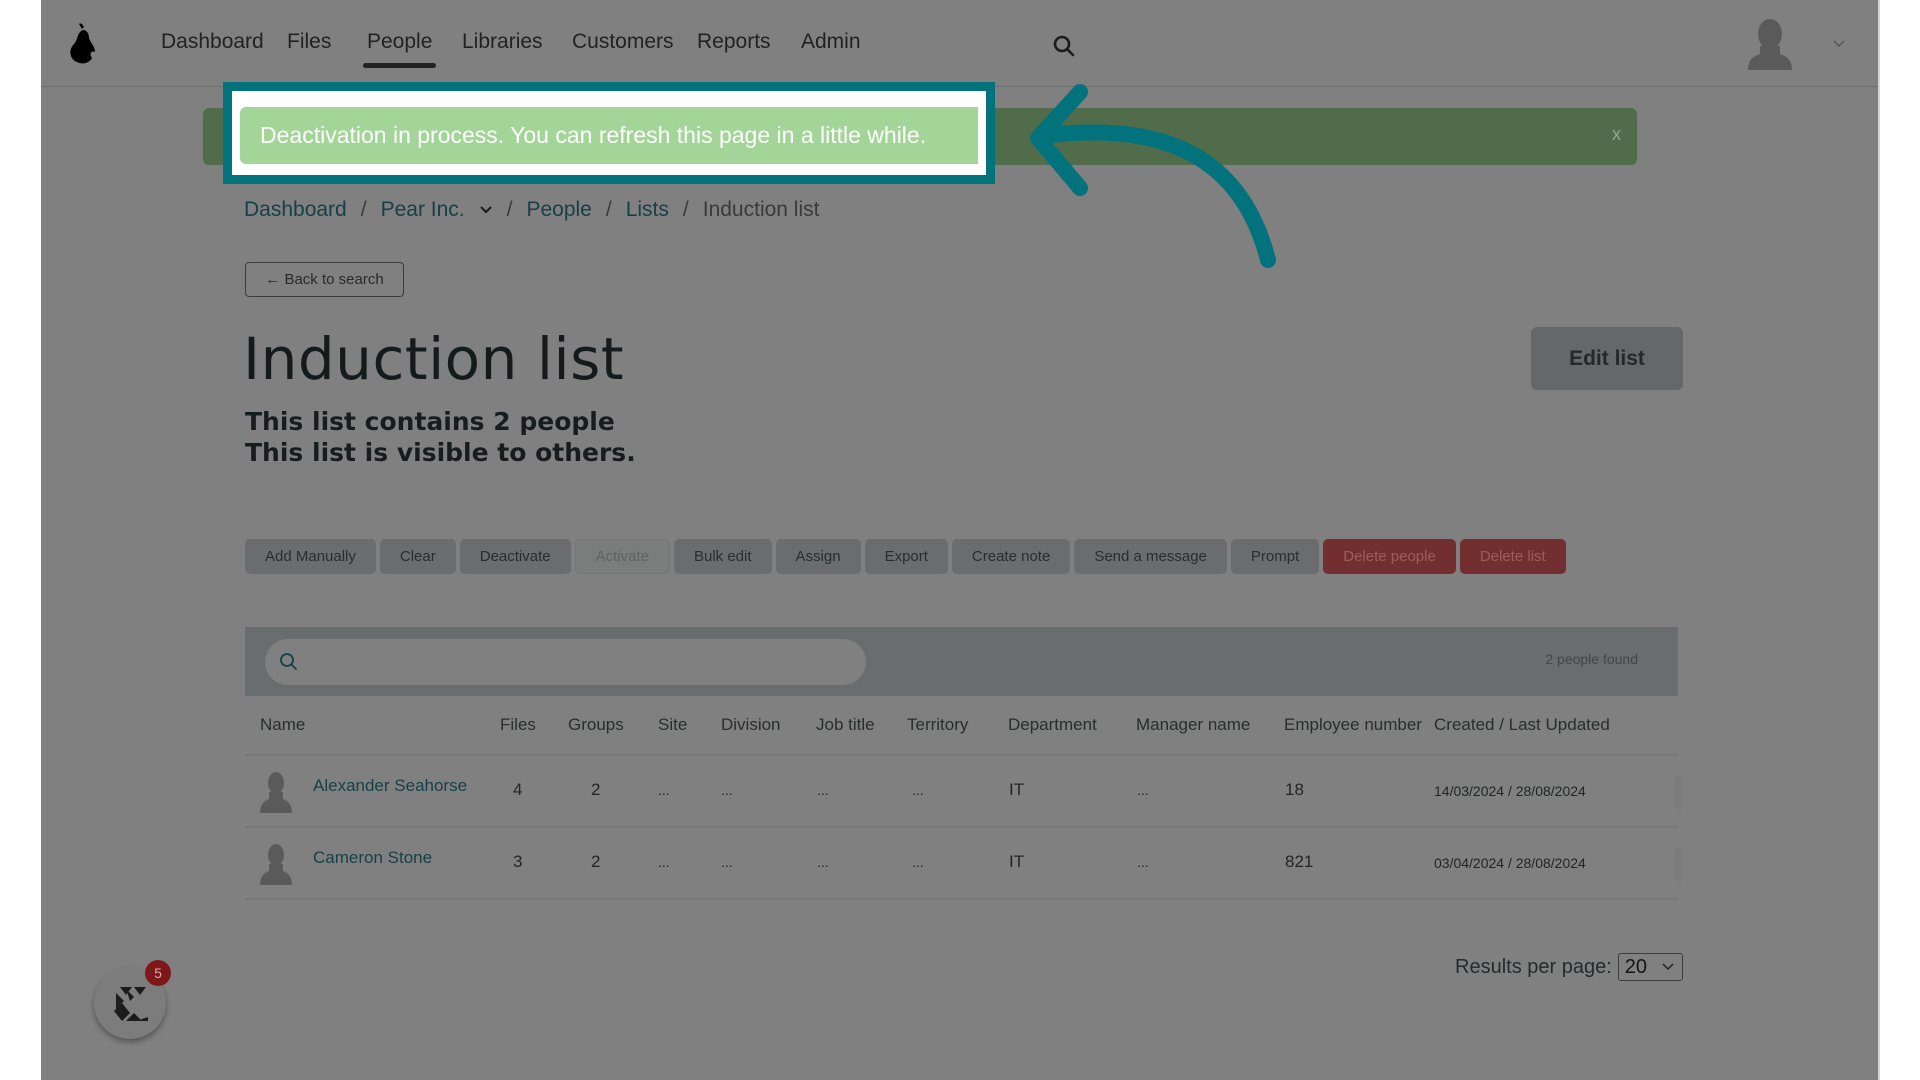  I want to click on create-note-button: Create note, so click(1011, 556).